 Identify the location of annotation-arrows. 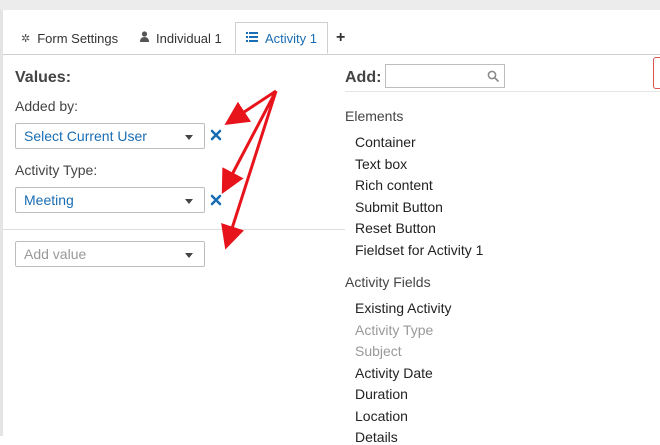
(249, 169).